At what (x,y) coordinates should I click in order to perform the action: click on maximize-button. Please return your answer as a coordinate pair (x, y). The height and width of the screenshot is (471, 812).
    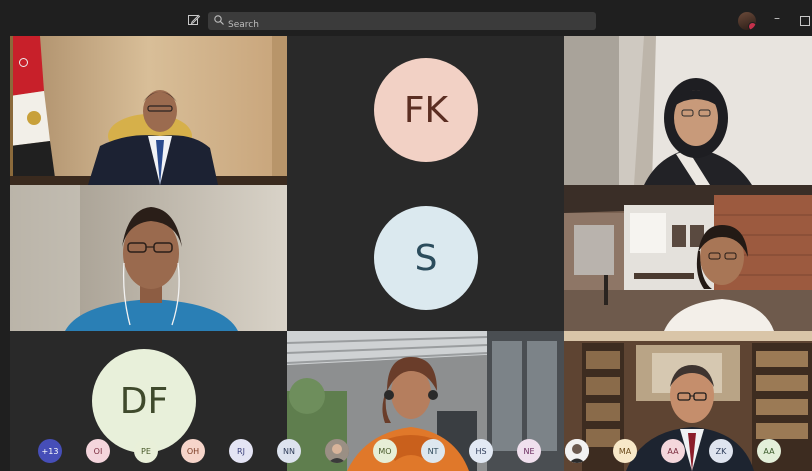
    Looking at the image, I should click on (805, 21).